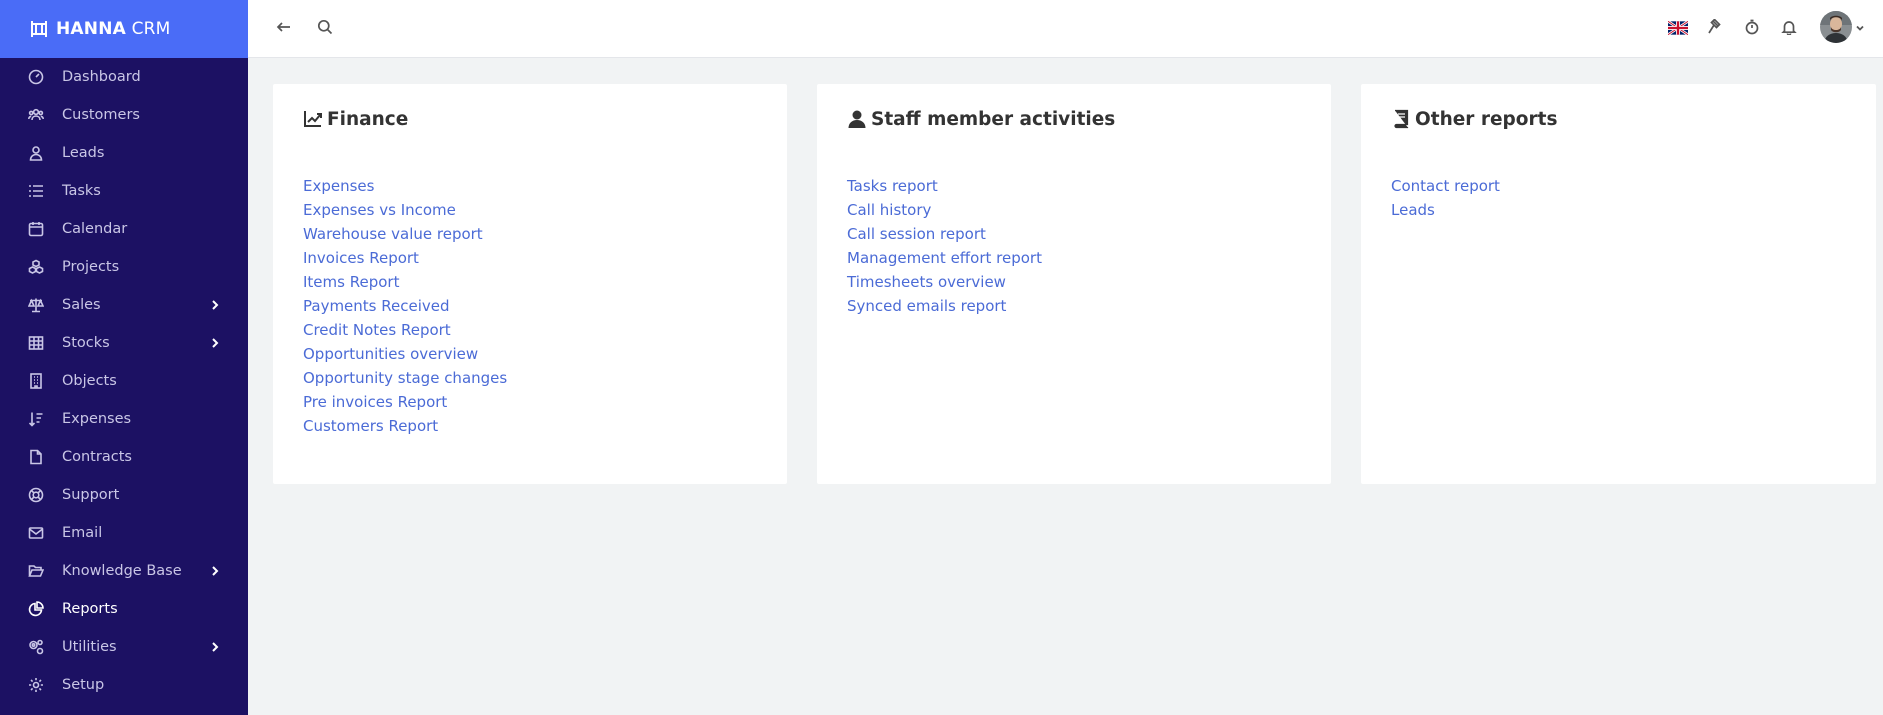  Describe the element at coordinates (36, 419) in the screenshot. I see `sort-icon` at that location.